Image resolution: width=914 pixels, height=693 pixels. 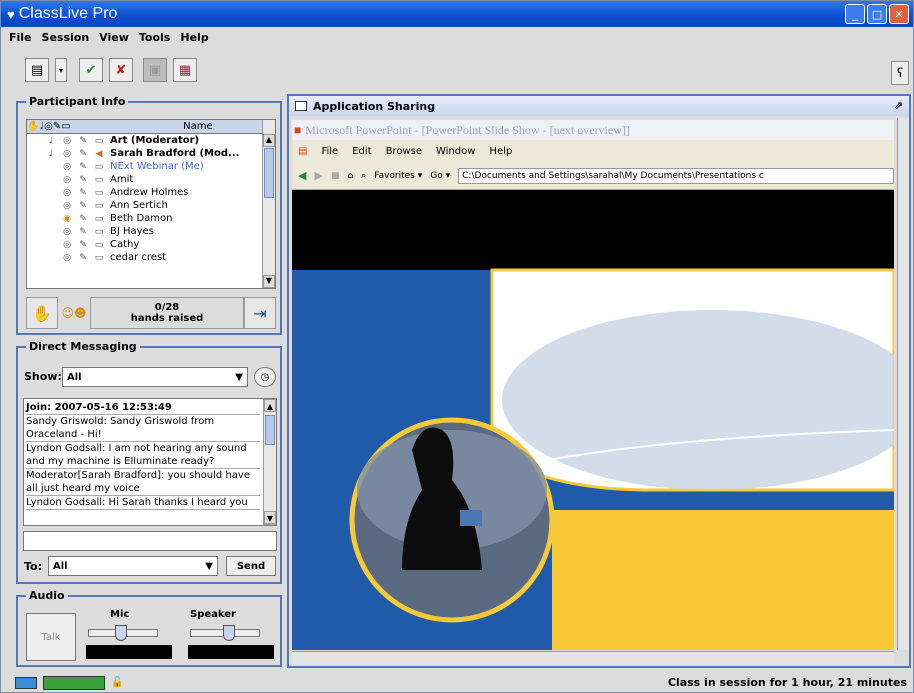 I want to click on disabled-tool-button: ▣, so click(x=155, y=70).